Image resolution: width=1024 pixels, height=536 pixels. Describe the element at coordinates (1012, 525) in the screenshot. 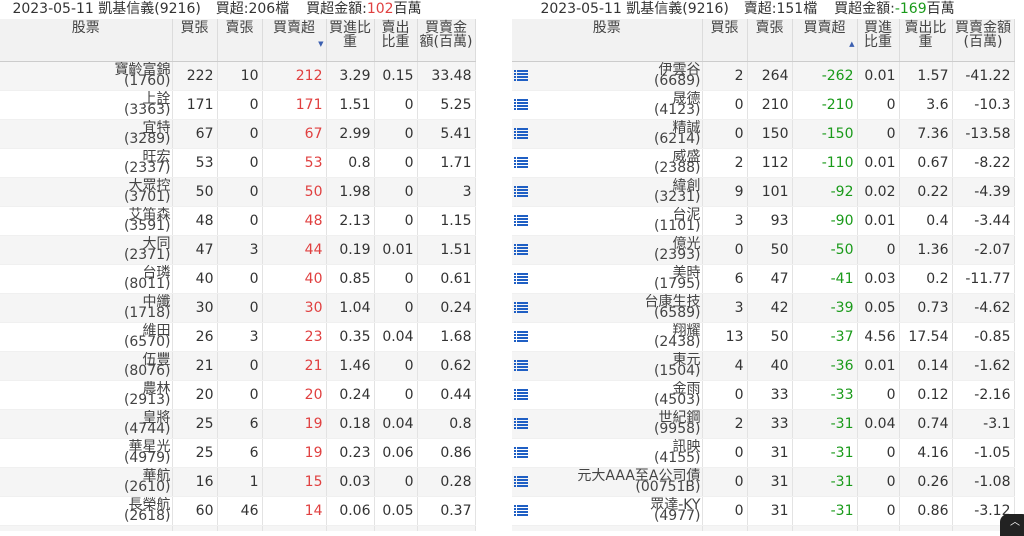

I see `chevron-up-icon: ︿` at that location.